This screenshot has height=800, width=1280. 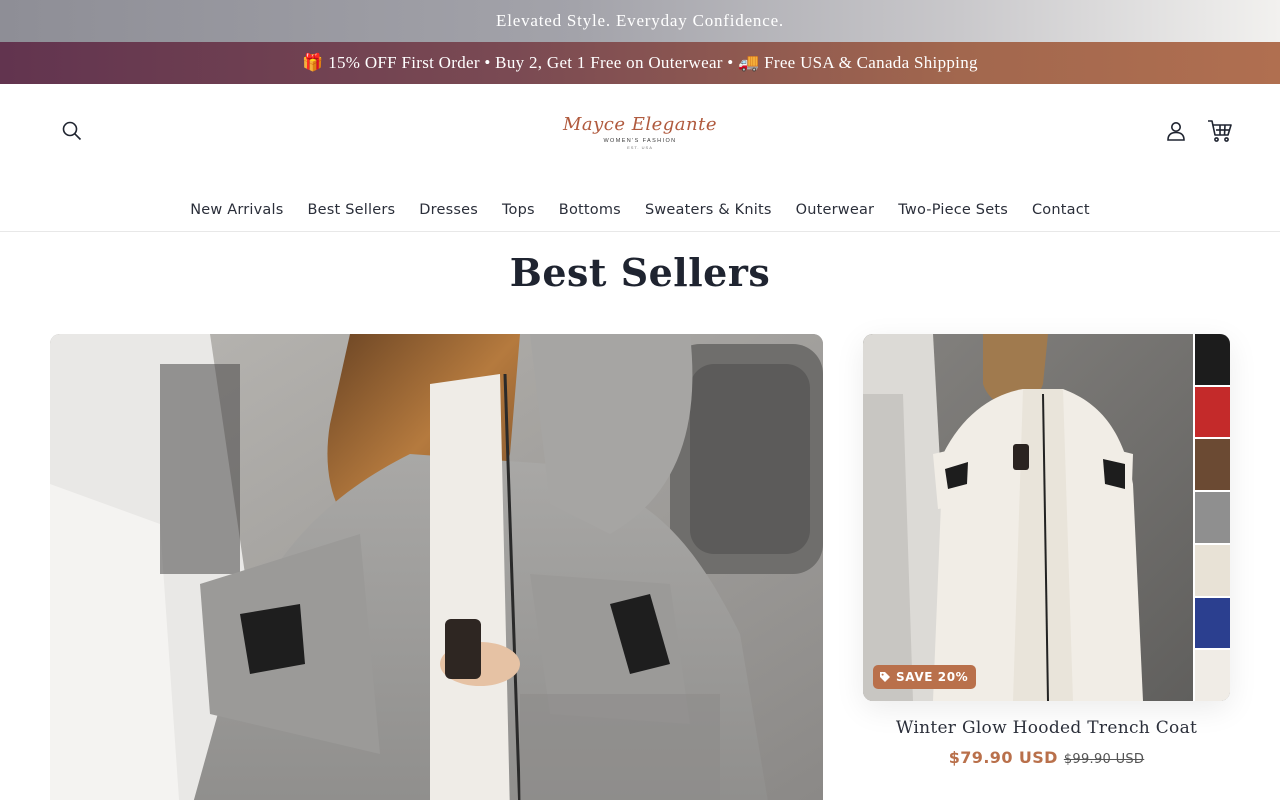 What do you see at coordinates (518, 210) in the screenshot?
I see `nav-item-tops: Tops` at bounding box center [518, 210].